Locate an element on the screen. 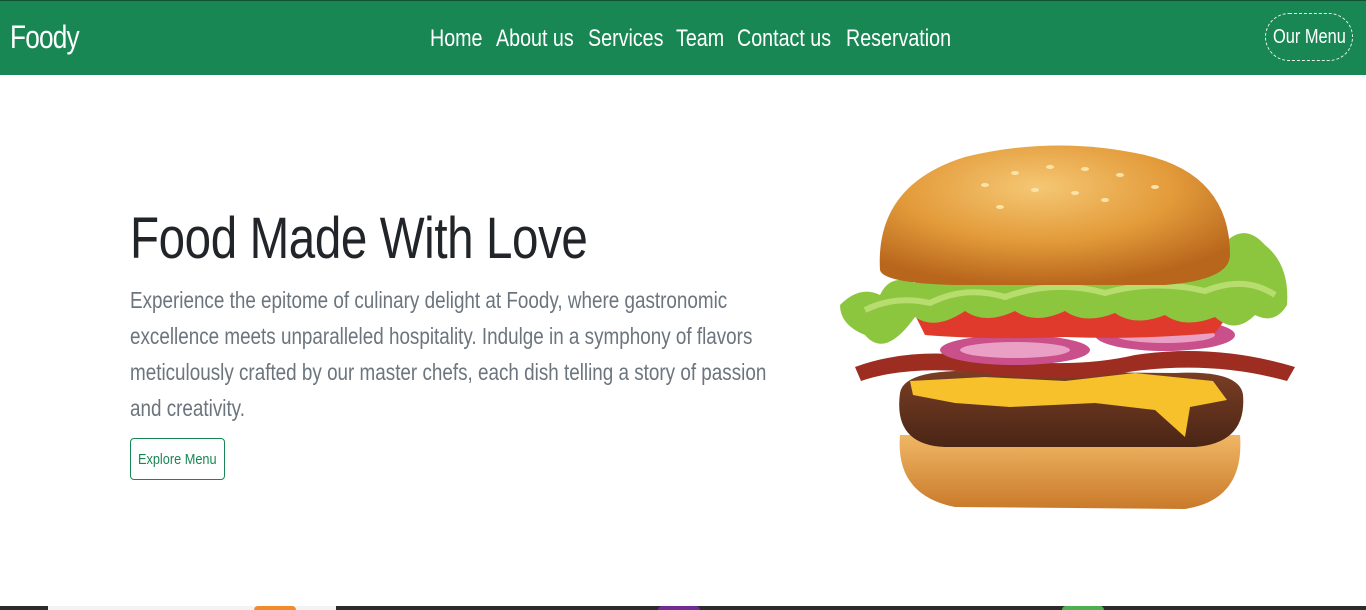 This screenshot has height=610, width=1366. bottom-section-edge is located at coordinates (683, 608).